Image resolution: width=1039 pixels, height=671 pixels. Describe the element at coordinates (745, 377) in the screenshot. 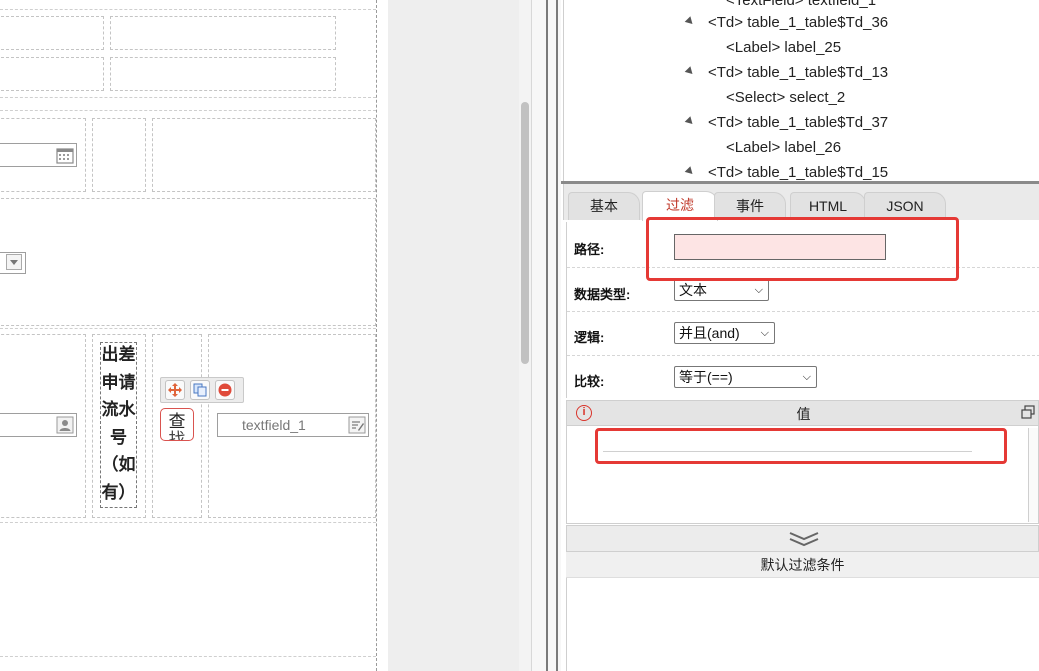

I see `compare-select: 等于(==) ⌵` at that location.